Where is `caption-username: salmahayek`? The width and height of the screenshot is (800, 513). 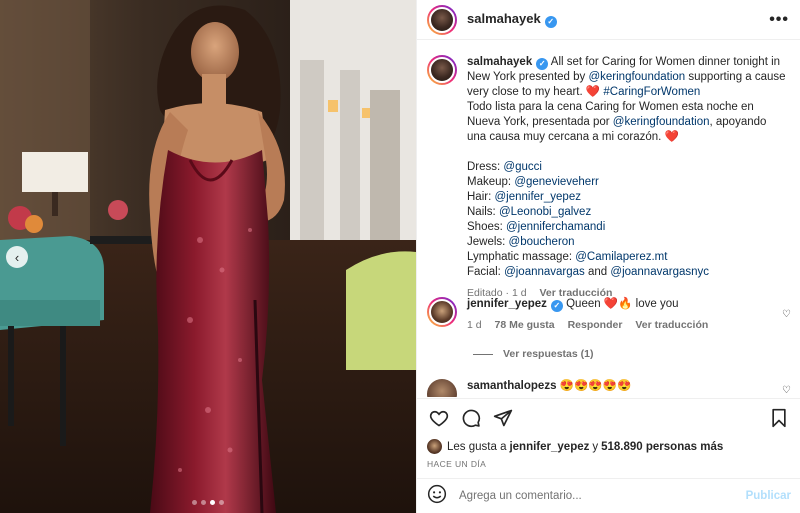
caption-username: salmahayek is located at coordinates (499, 62).